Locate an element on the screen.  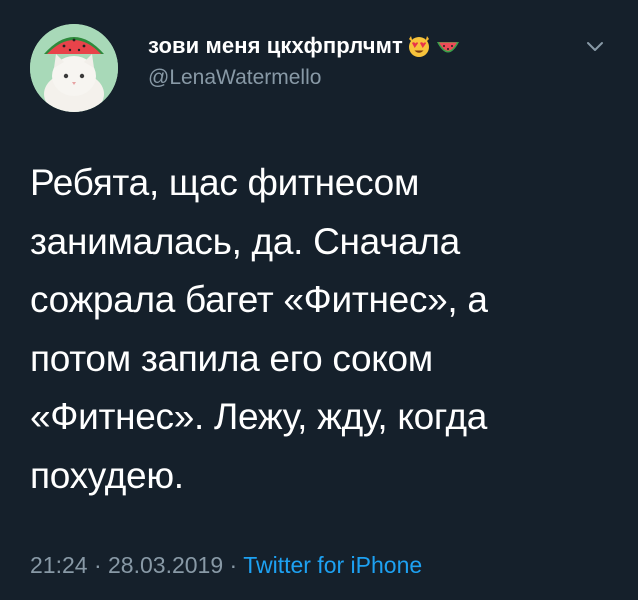
name-row: зови меня цкхфпрлчмт is located at coordinates (304, 46).